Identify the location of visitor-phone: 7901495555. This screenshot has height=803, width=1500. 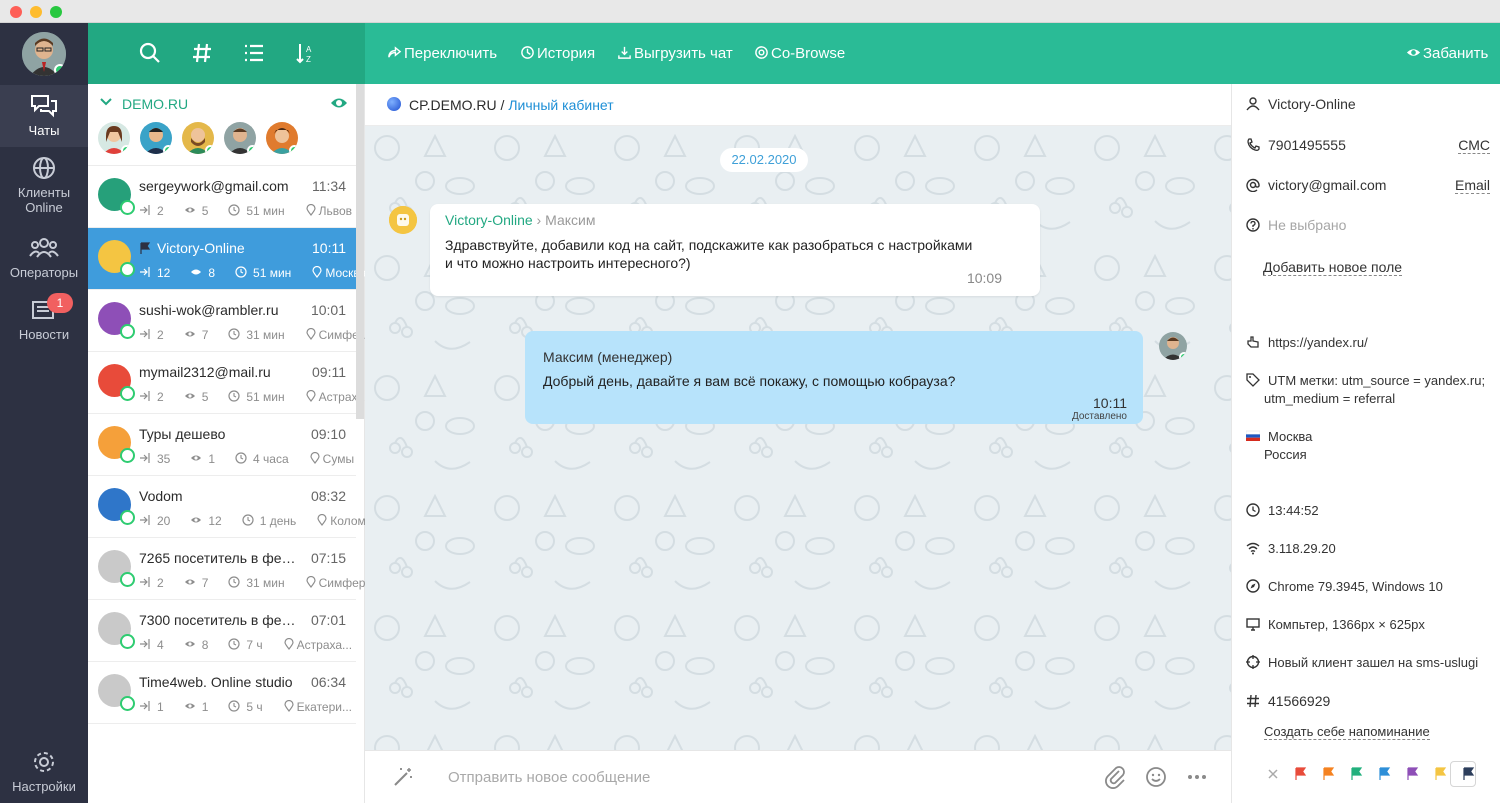
(1296, 145).